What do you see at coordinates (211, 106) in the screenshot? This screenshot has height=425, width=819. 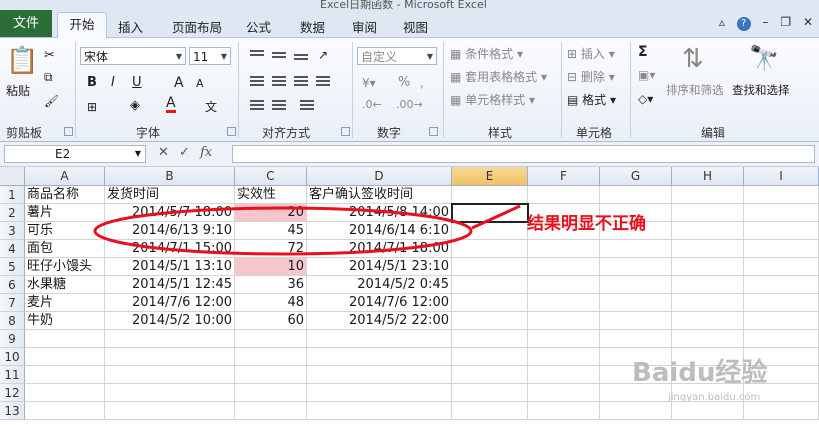 I see `phonetic-icon: 文` at bounding box center [211, 106].